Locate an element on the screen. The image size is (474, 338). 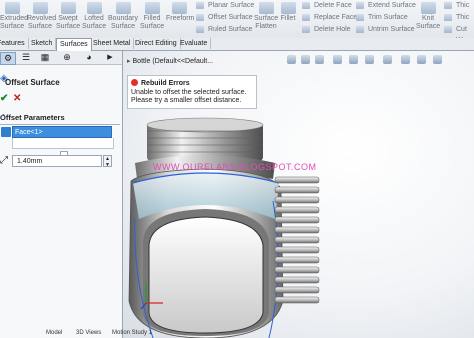
offset-distance-input: 1.40mm is located at coordinates (57, 161).